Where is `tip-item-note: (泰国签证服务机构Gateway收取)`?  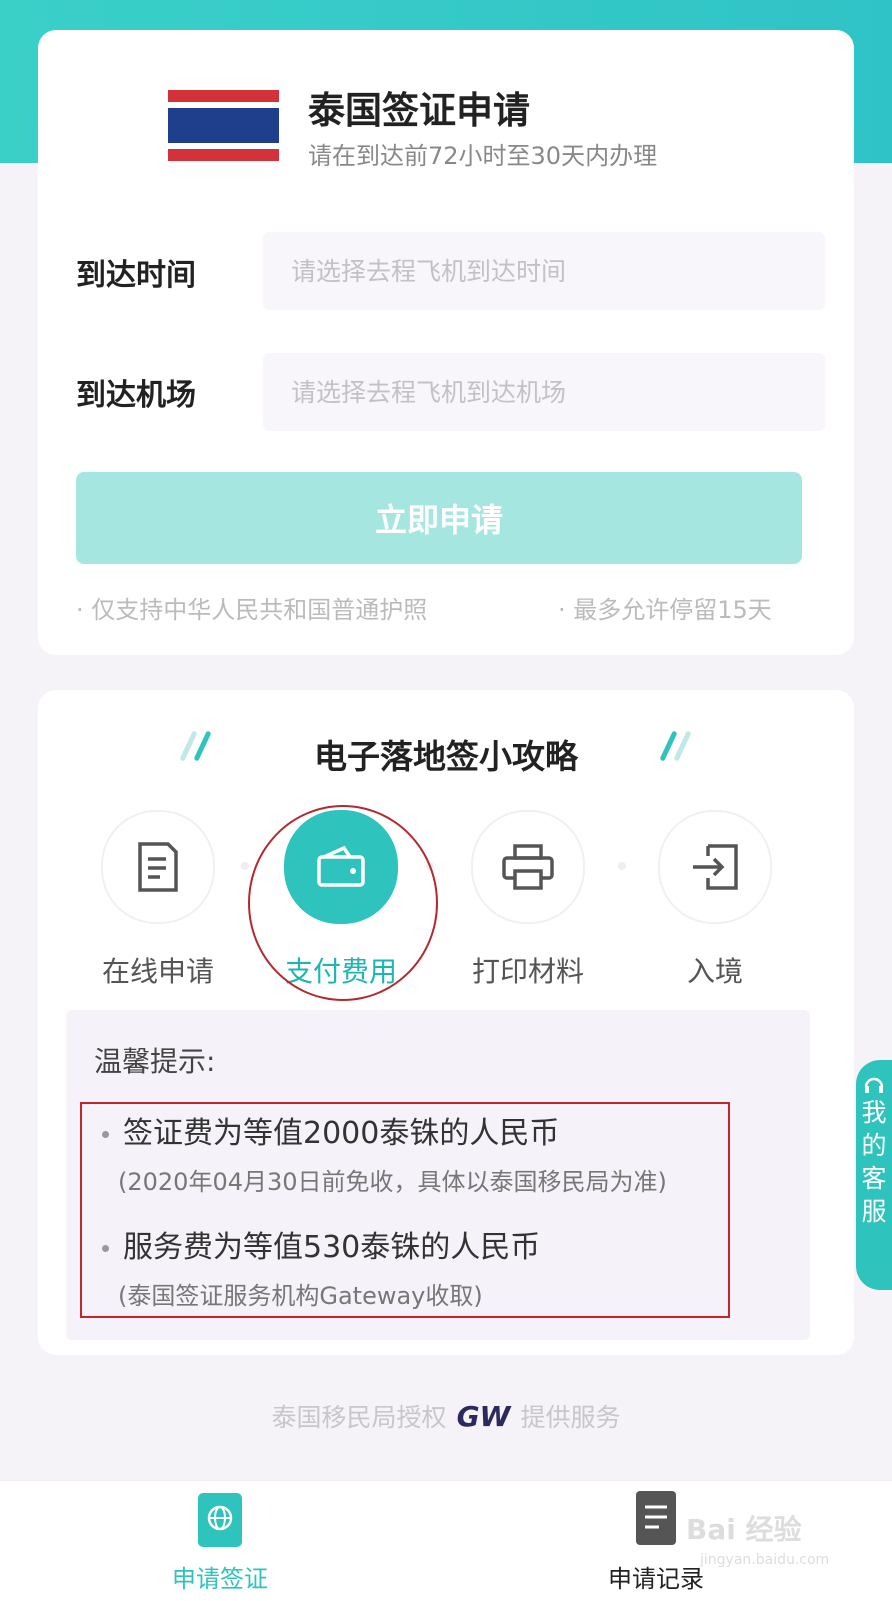 tip-item-note: (泰国签证服务机构Gateway收取) is located at coordinates (300, 1296).